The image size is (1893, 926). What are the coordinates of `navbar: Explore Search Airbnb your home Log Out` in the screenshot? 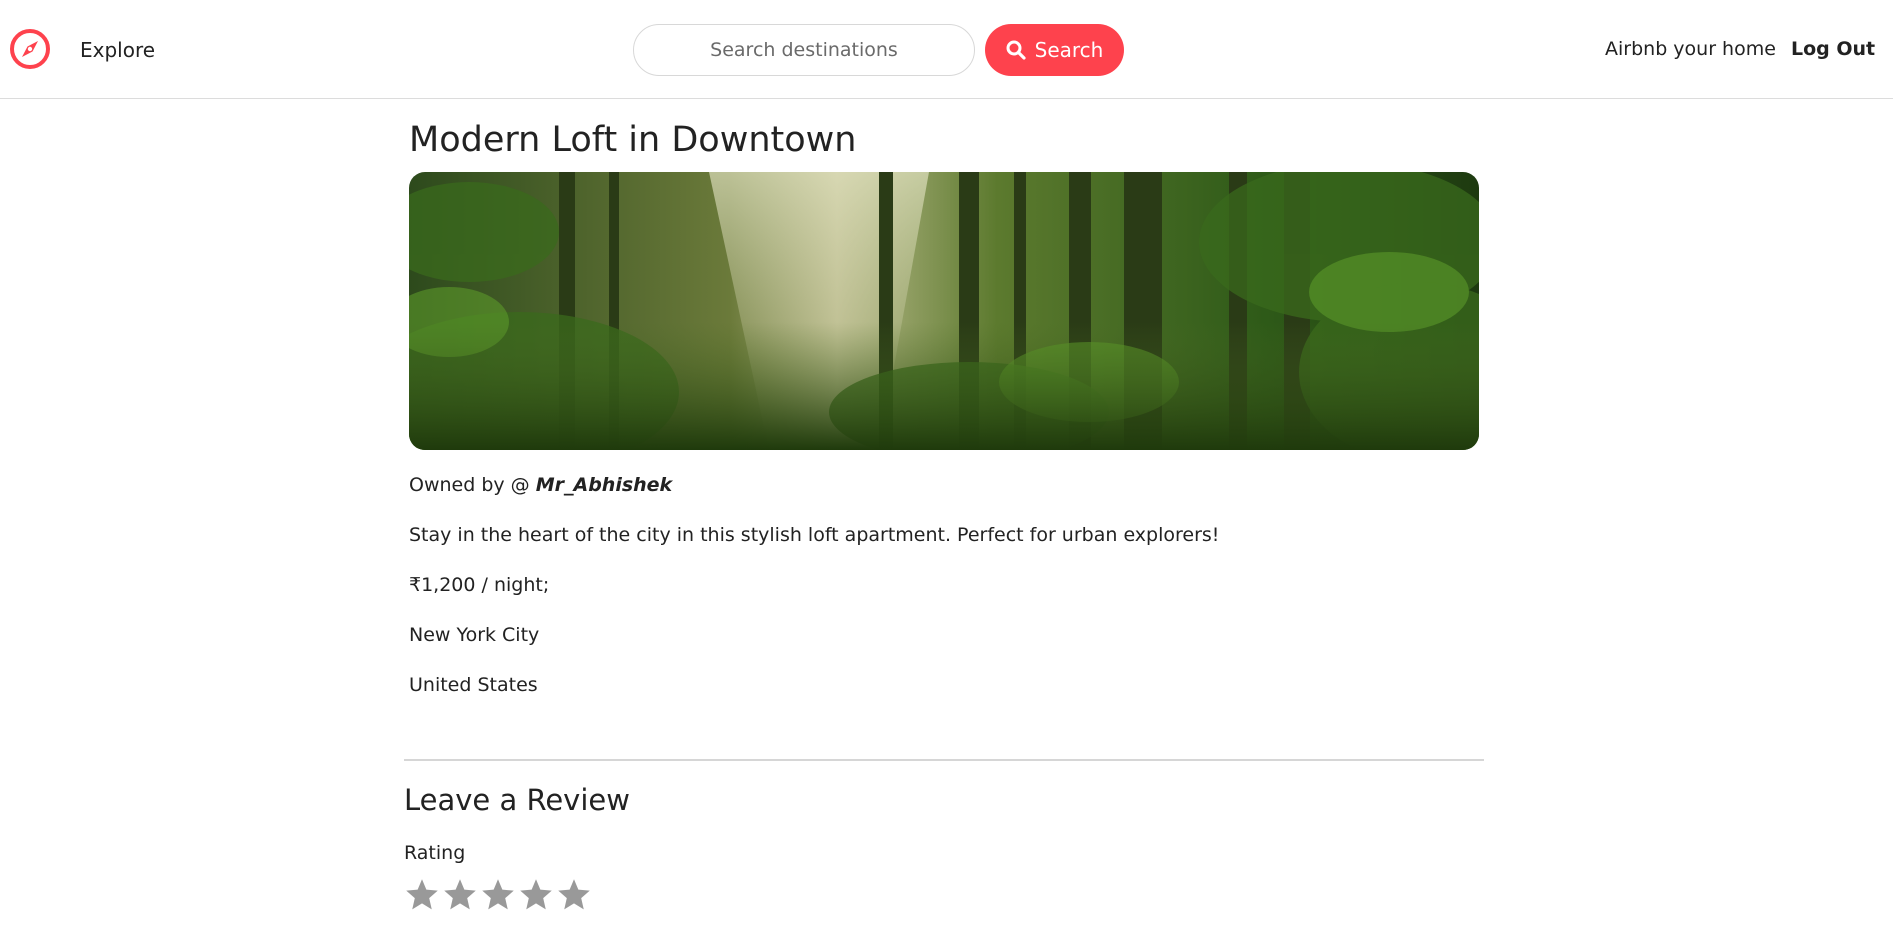 It's located at (946, 49).